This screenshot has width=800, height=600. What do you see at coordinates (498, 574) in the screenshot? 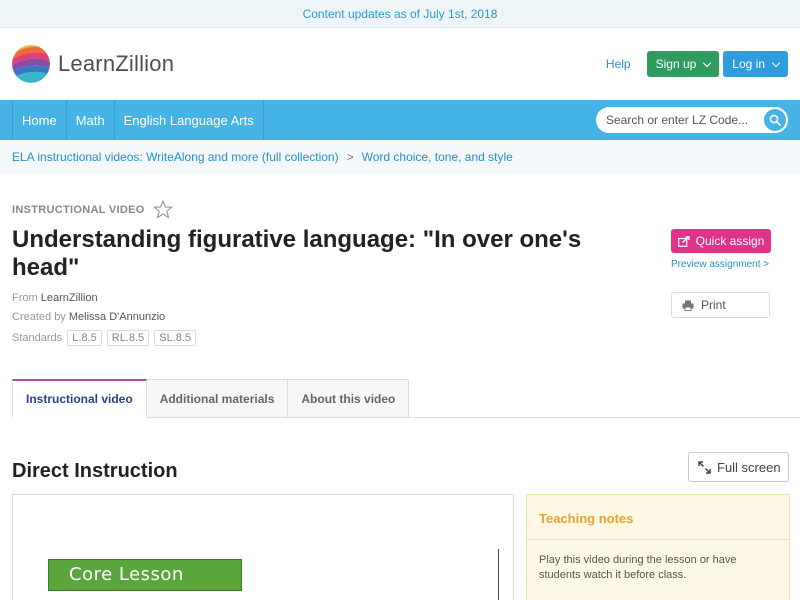
I see `video-divider-line` at bounding box center [498, 574].